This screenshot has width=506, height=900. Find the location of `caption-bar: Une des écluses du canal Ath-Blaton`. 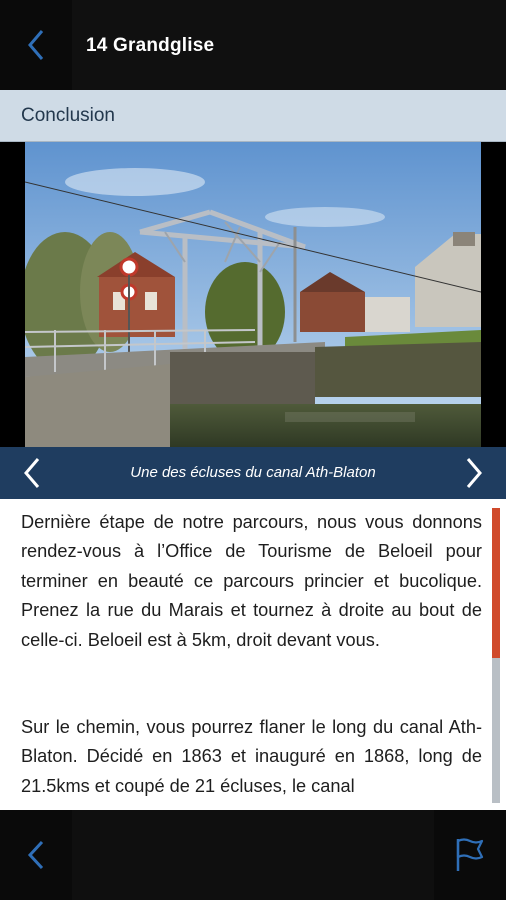

caption-bar: Une des écluses du canal Ath-Blaton is located at coordinates (253, 473).